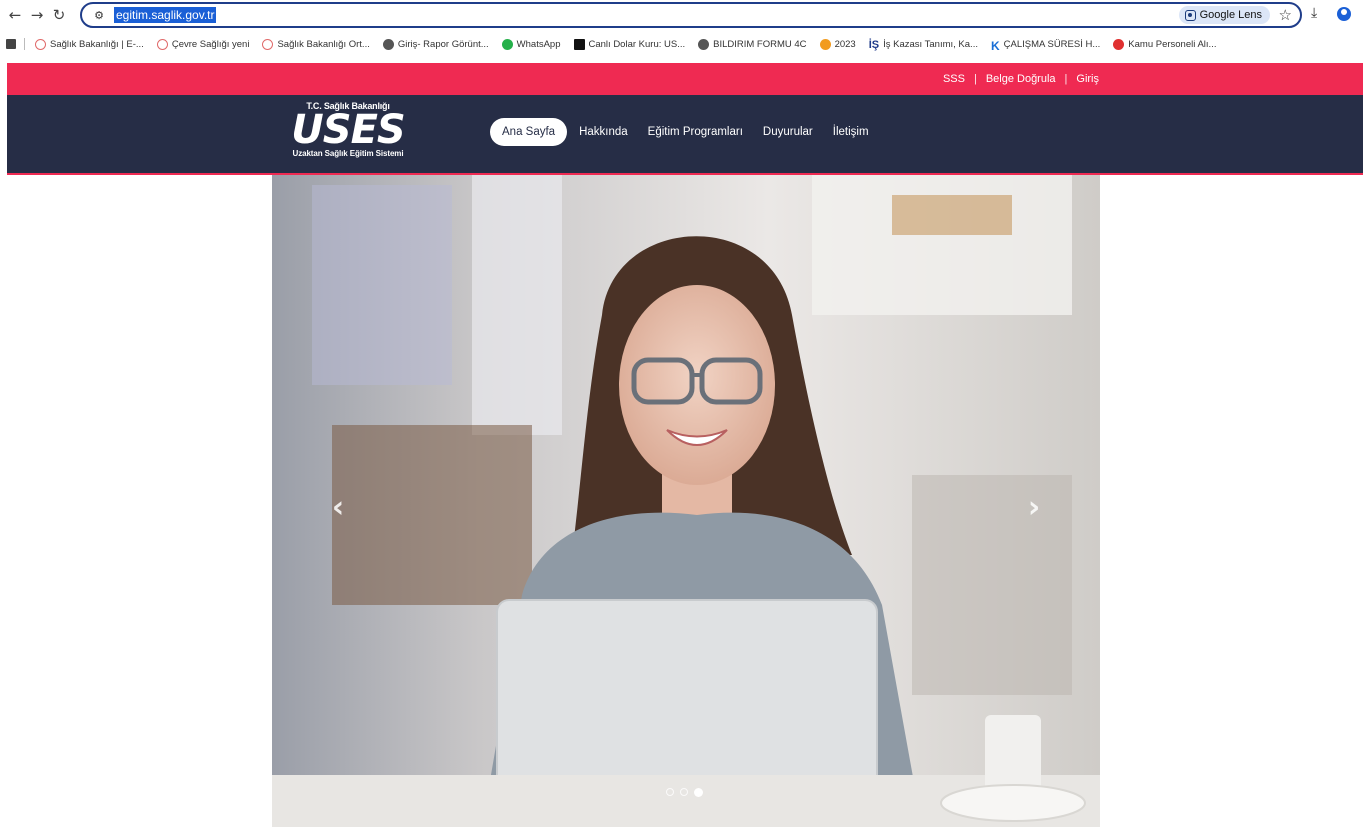 Image resolution: width=1370 pixels, height=827 pixels. What do you see at coordinates (1087, 79) in the screenshot?
I see `giris-link: Giriş` at bounding box center [1087, 79].